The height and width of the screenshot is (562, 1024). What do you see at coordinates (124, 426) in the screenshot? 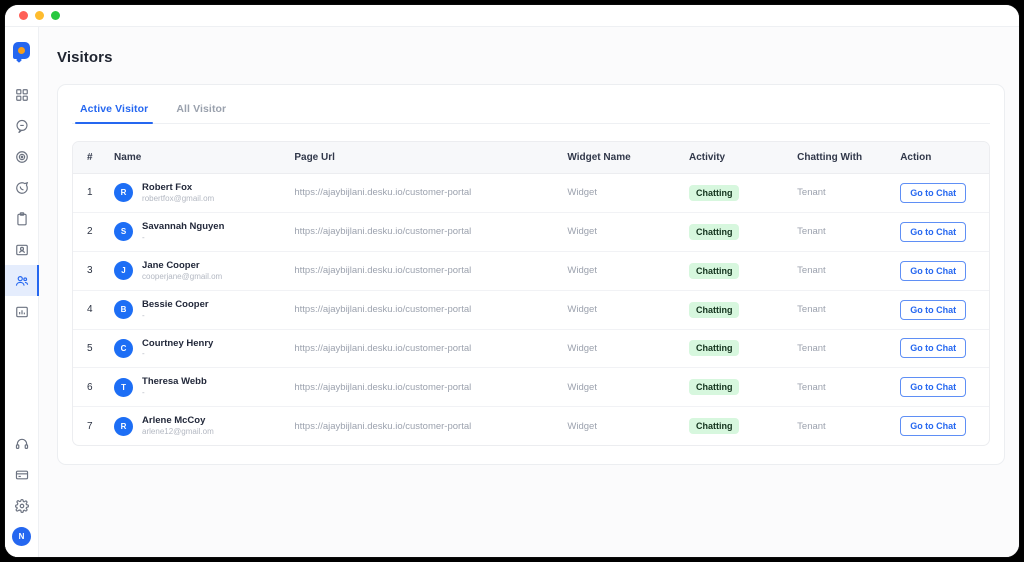
I see `avatar: R` at bounding box center [124, 426].